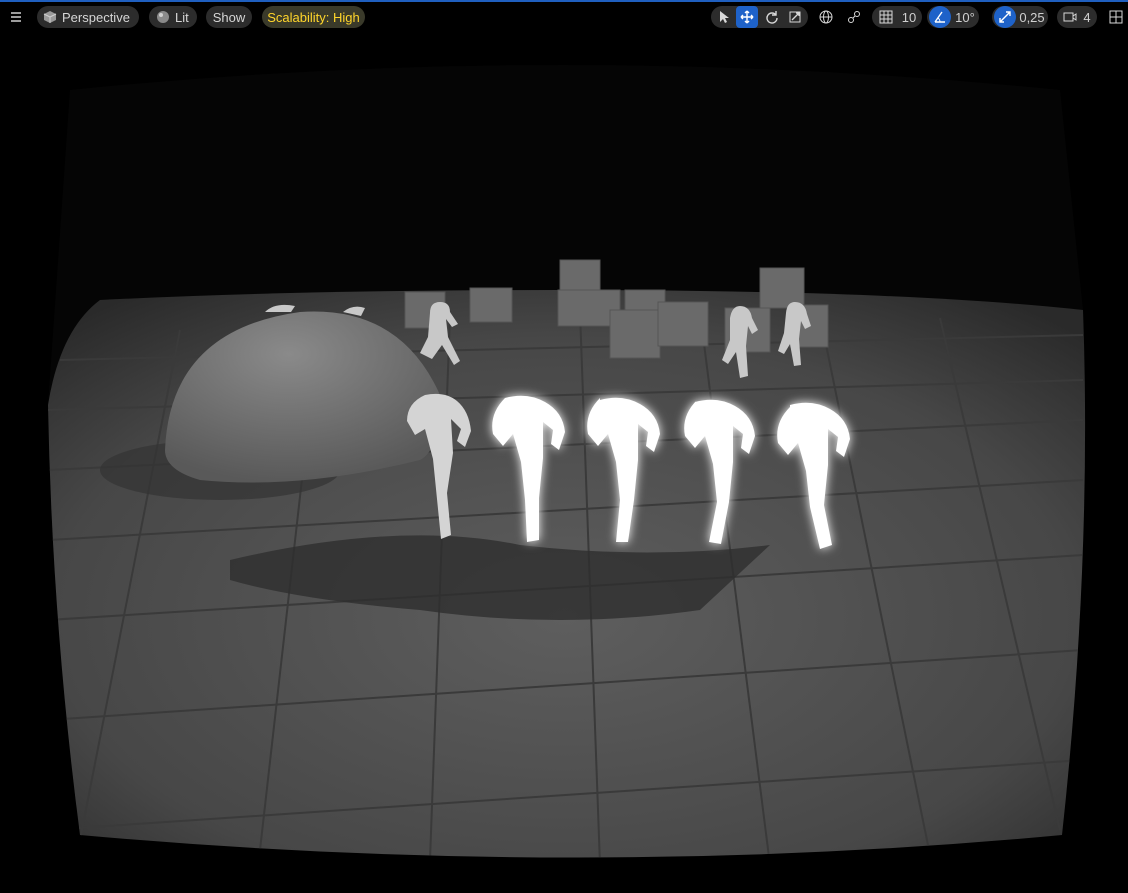  I want to click on scale-snap-icon, so click(1005, 17).